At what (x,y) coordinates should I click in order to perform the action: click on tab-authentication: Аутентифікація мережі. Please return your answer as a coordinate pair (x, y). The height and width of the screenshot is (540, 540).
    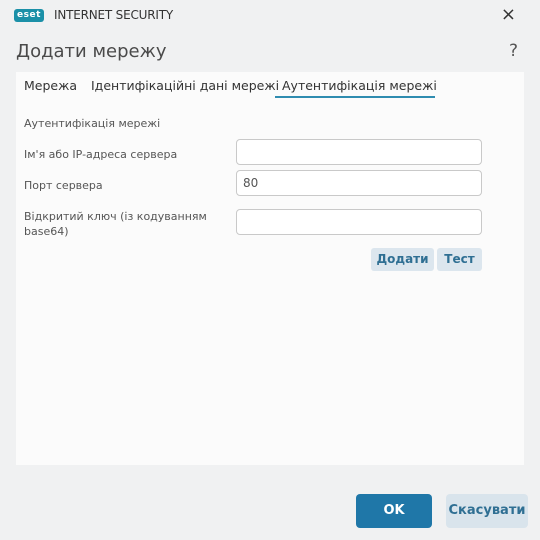
    Looking at the image, I should click on (359, 85).